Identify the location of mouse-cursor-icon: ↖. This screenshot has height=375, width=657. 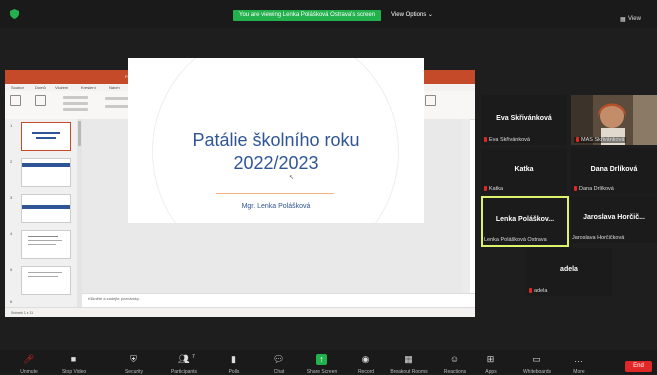
(292, 178).